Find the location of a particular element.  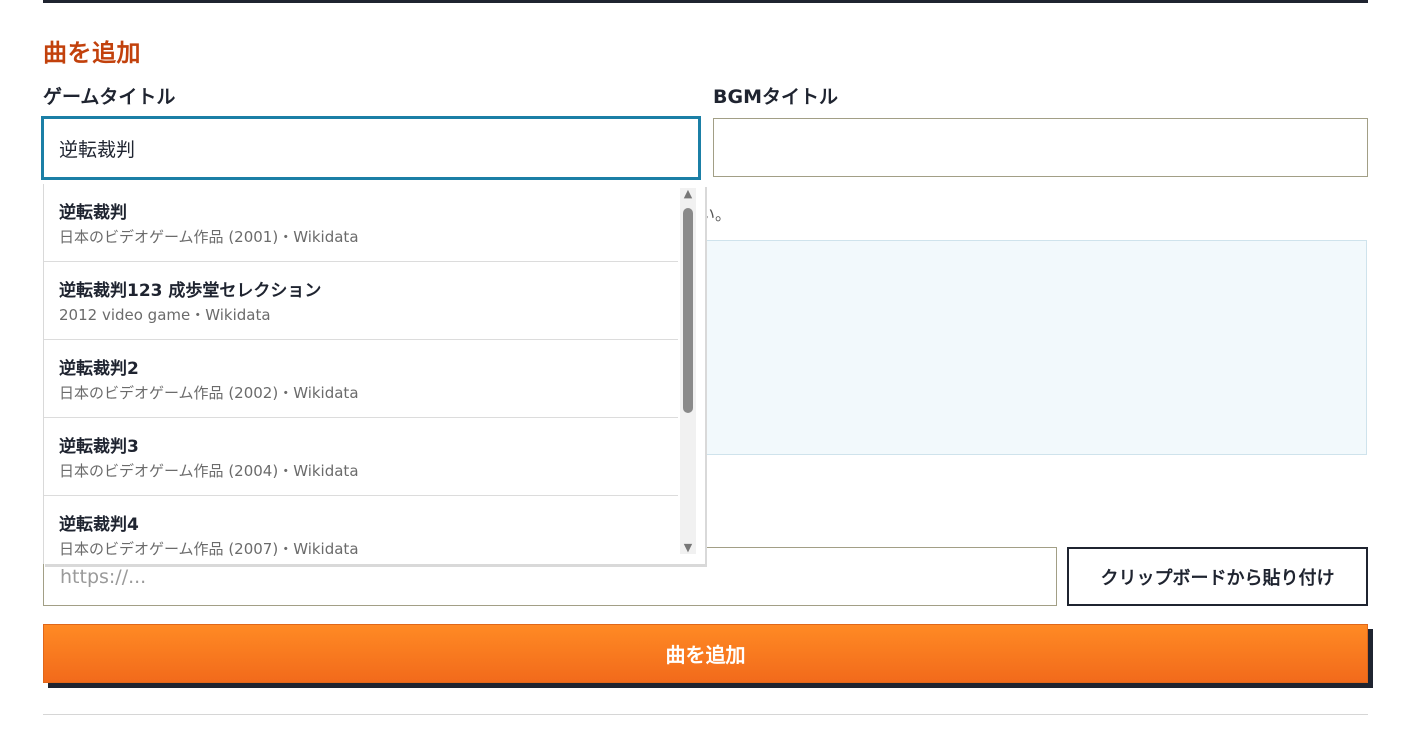

bottom-divider is located at coordinates (705, 714).